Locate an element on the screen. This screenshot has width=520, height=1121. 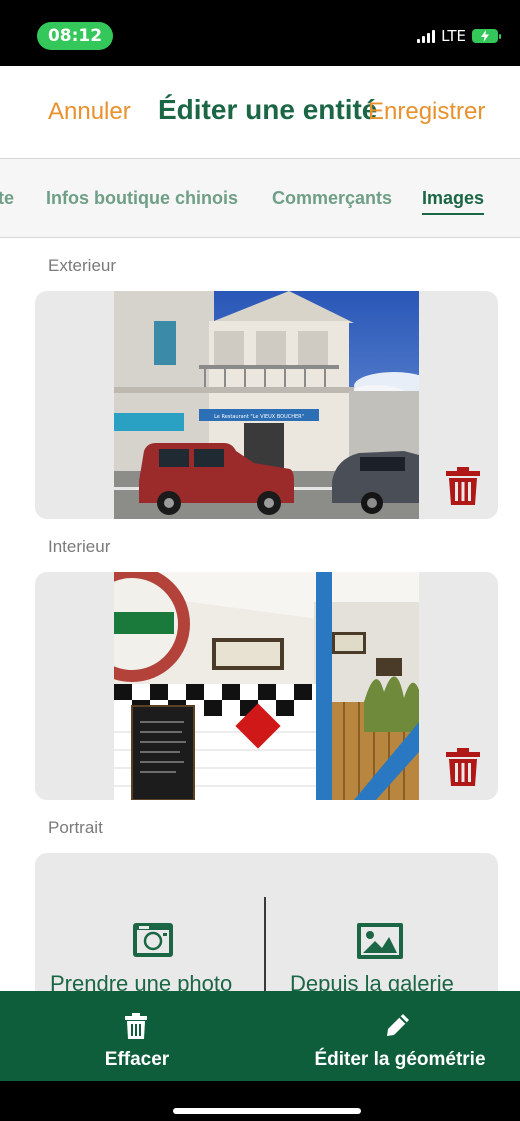
delete-exterior-image-button is located at coordinates (463, 486).